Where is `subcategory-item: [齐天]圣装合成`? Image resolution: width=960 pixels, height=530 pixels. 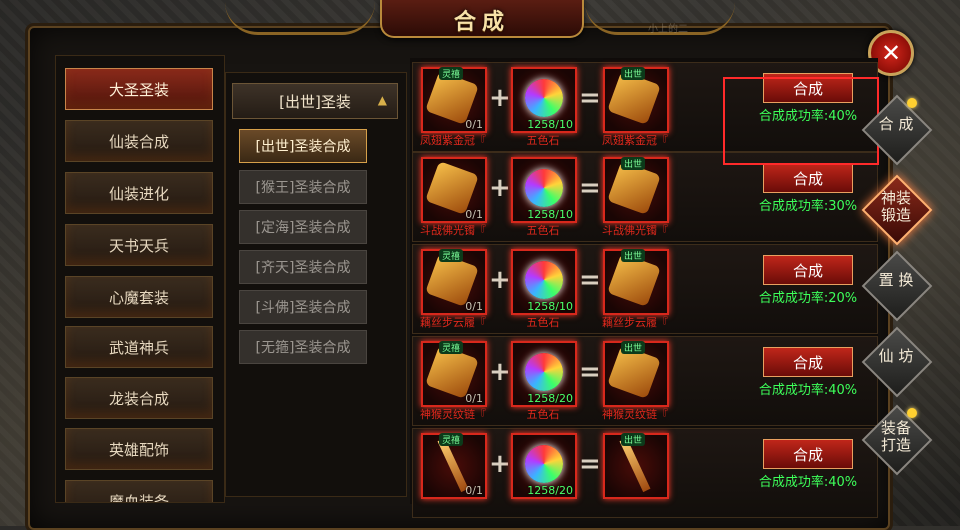
subcategory-item: [齐天]圣装合成 is located at coordinates (303, 267).